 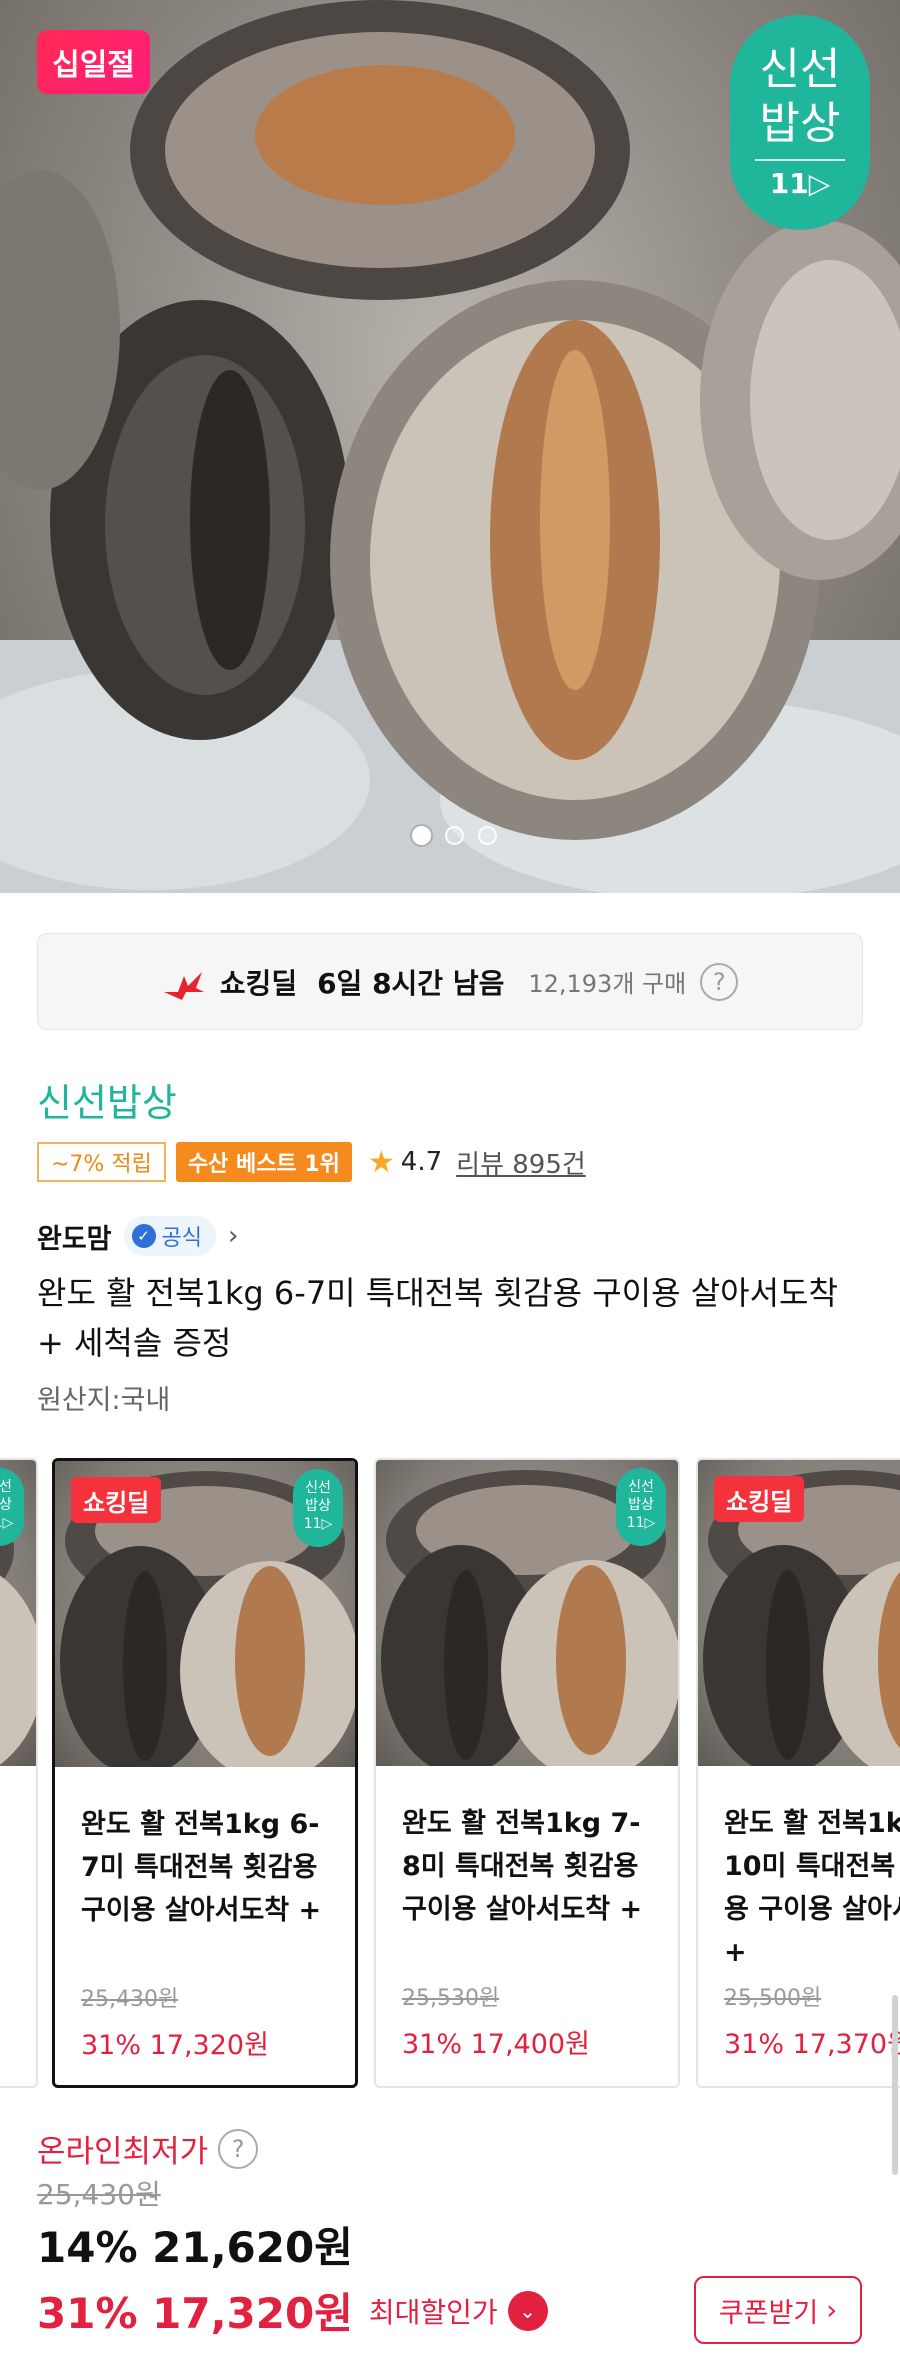 What do you see at coordinates (800, 183) in the screenshot?
I see `fresh-badge-line3: 11▷` at bounding box center [800, 183].